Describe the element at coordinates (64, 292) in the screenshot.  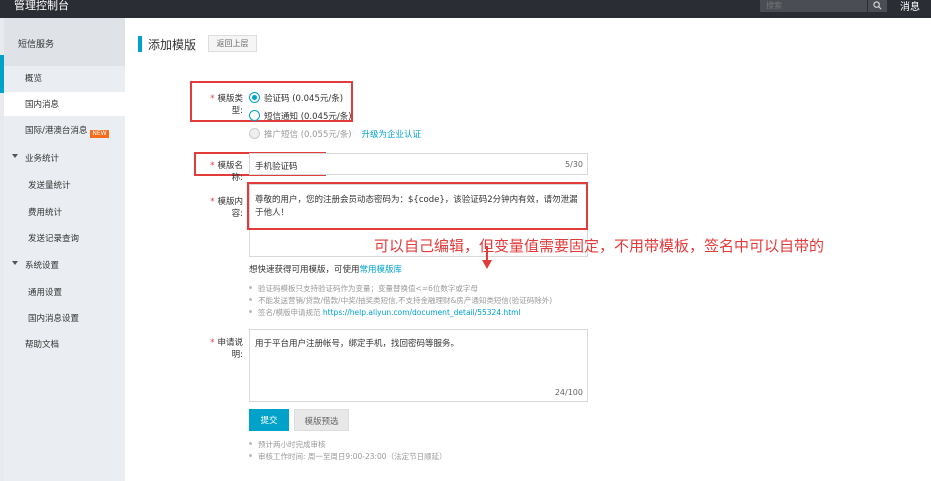
I see `sidebar-item-general-settings: 通用设置` at that location.